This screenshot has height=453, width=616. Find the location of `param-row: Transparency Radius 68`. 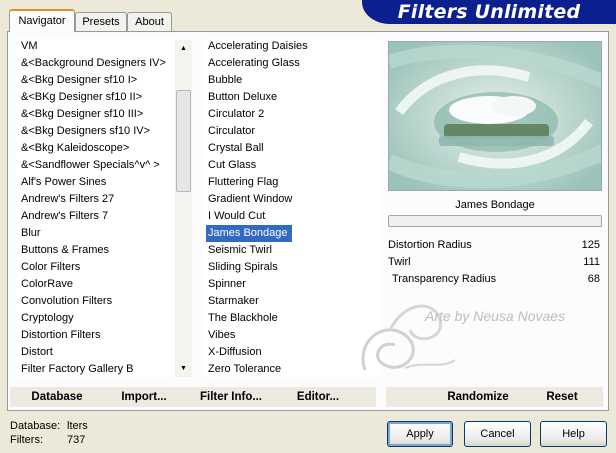

param-row: Transparency Radius 68 is located at coordinates (494, 279).